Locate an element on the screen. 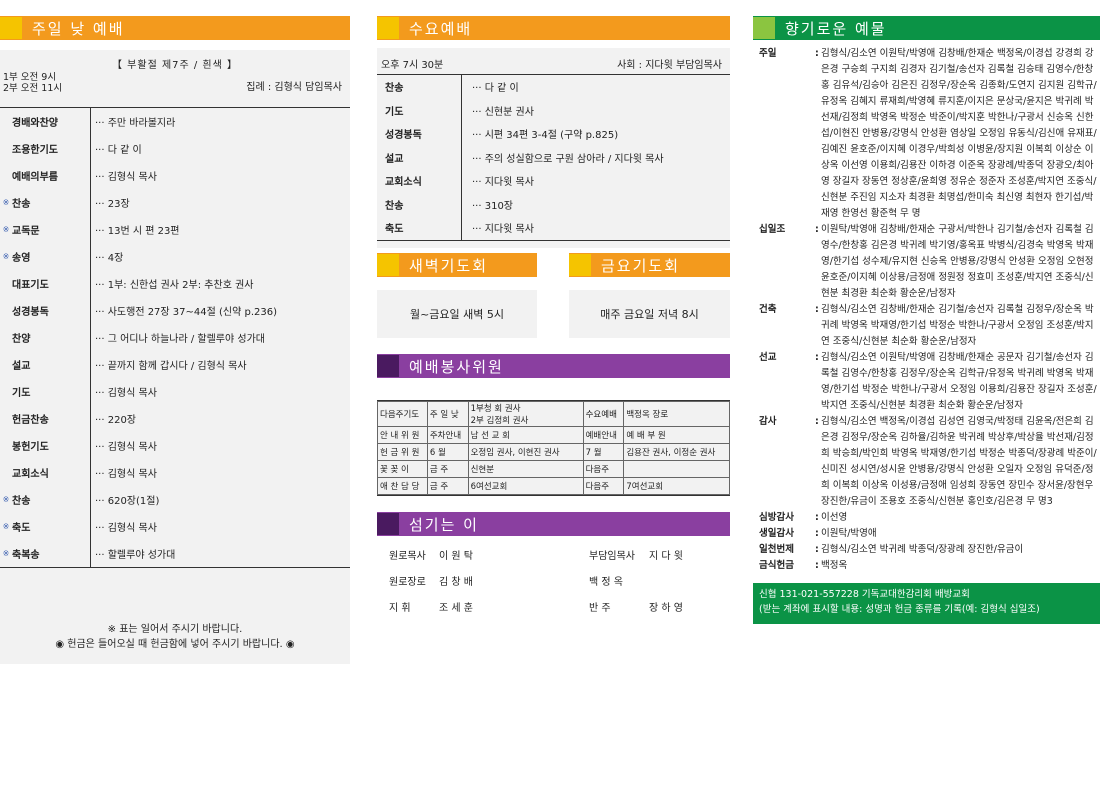 The height and width of the screenshot is (800, 1100). order-label: 찬송 is located at coordinates (21, 501).